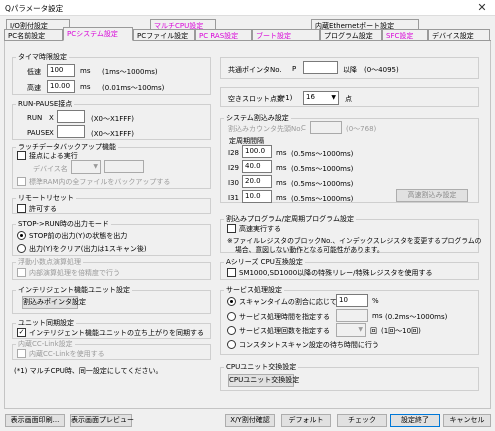 This screenshot has height=431, width=495. I want to click on cclink-title: 内蔵CC-Link設定, so click(45, 344).